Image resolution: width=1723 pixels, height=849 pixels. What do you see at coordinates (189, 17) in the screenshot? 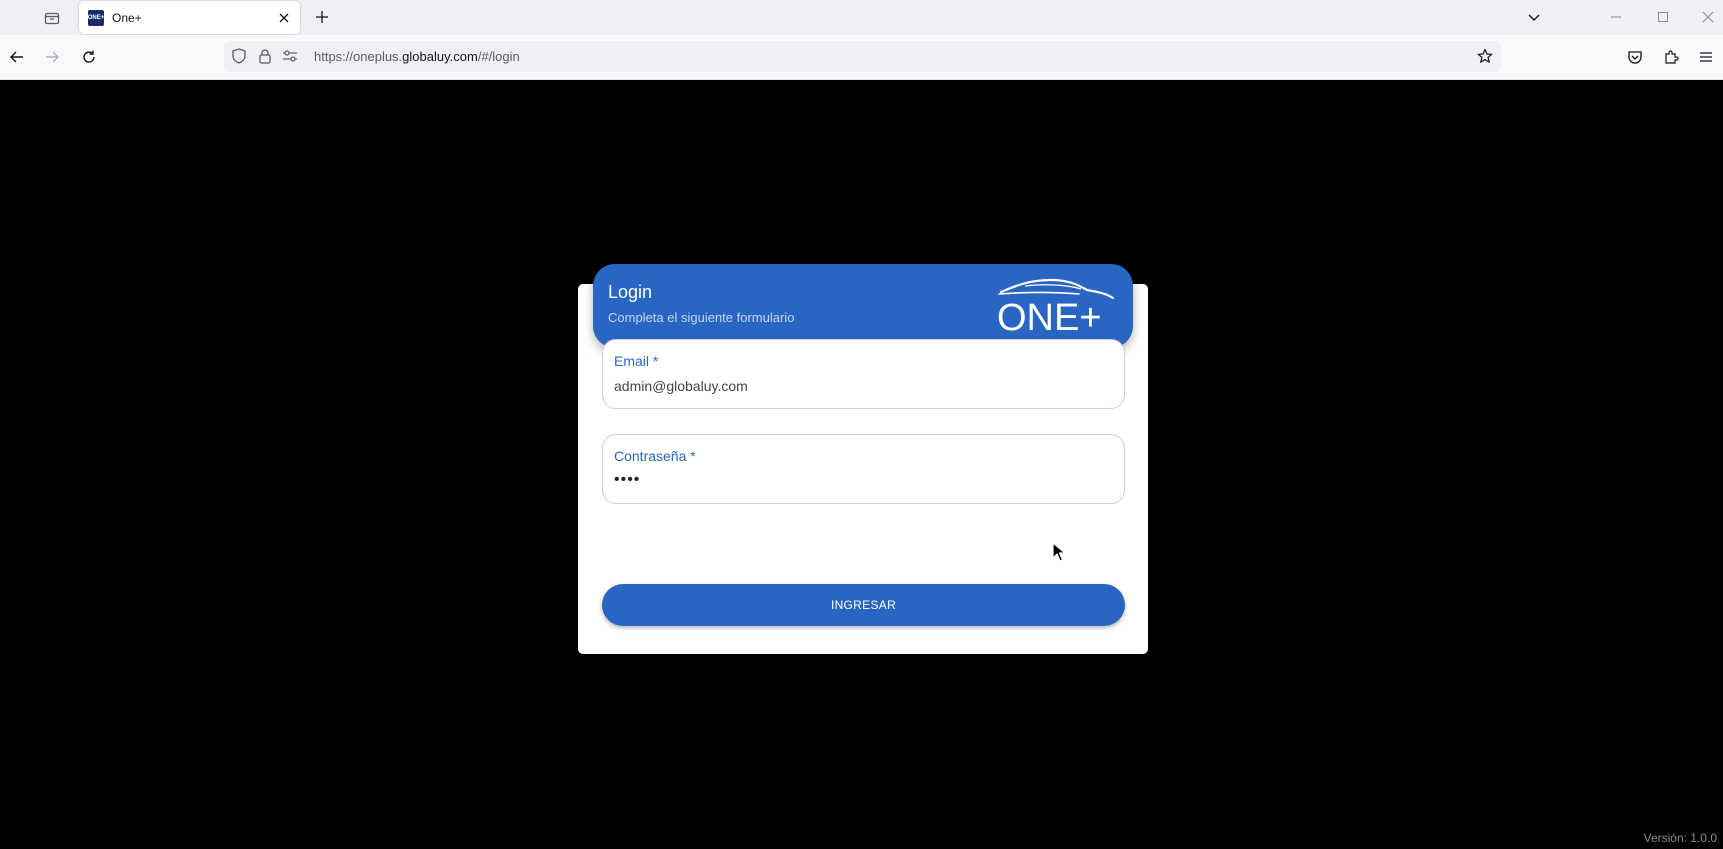
I see `browser-tab-active: ONE+ One+` at bounding box center [189, 17].